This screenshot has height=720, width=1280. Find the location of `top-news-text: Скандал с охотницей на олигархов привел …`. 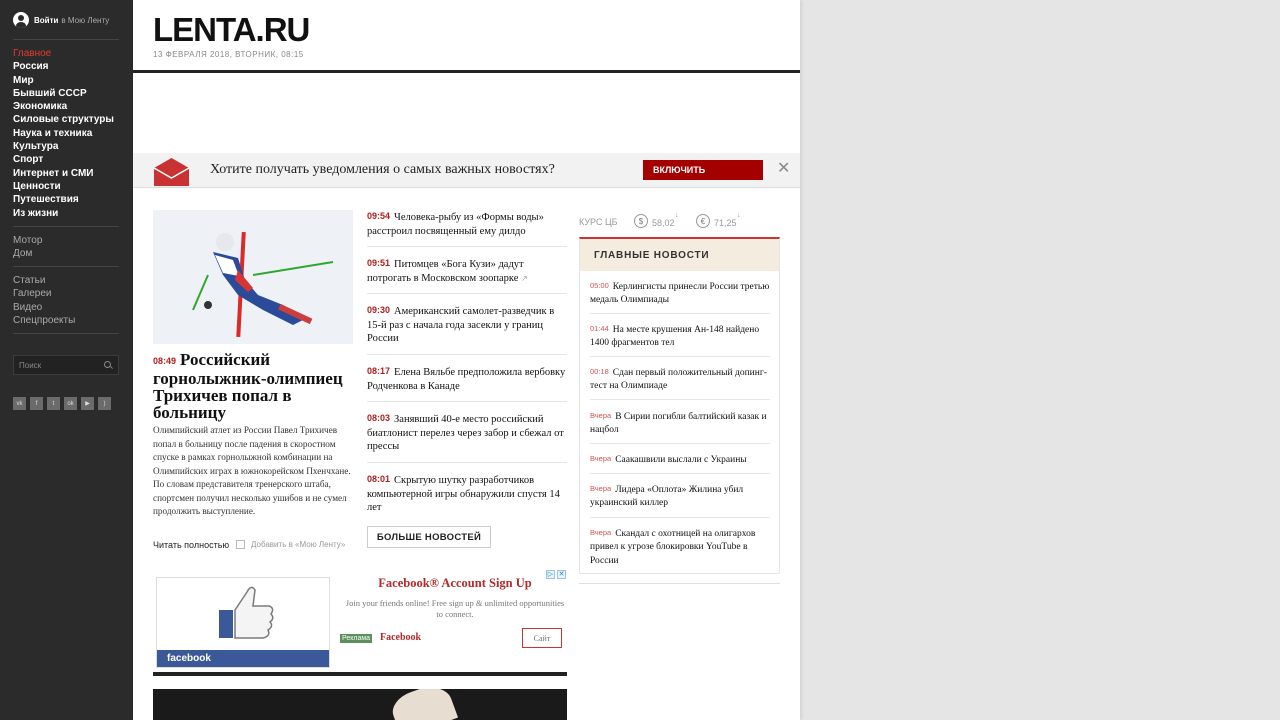

top-news-text: Скандал с охотницей на олигархов привел … is located at coordinates (672, 547).